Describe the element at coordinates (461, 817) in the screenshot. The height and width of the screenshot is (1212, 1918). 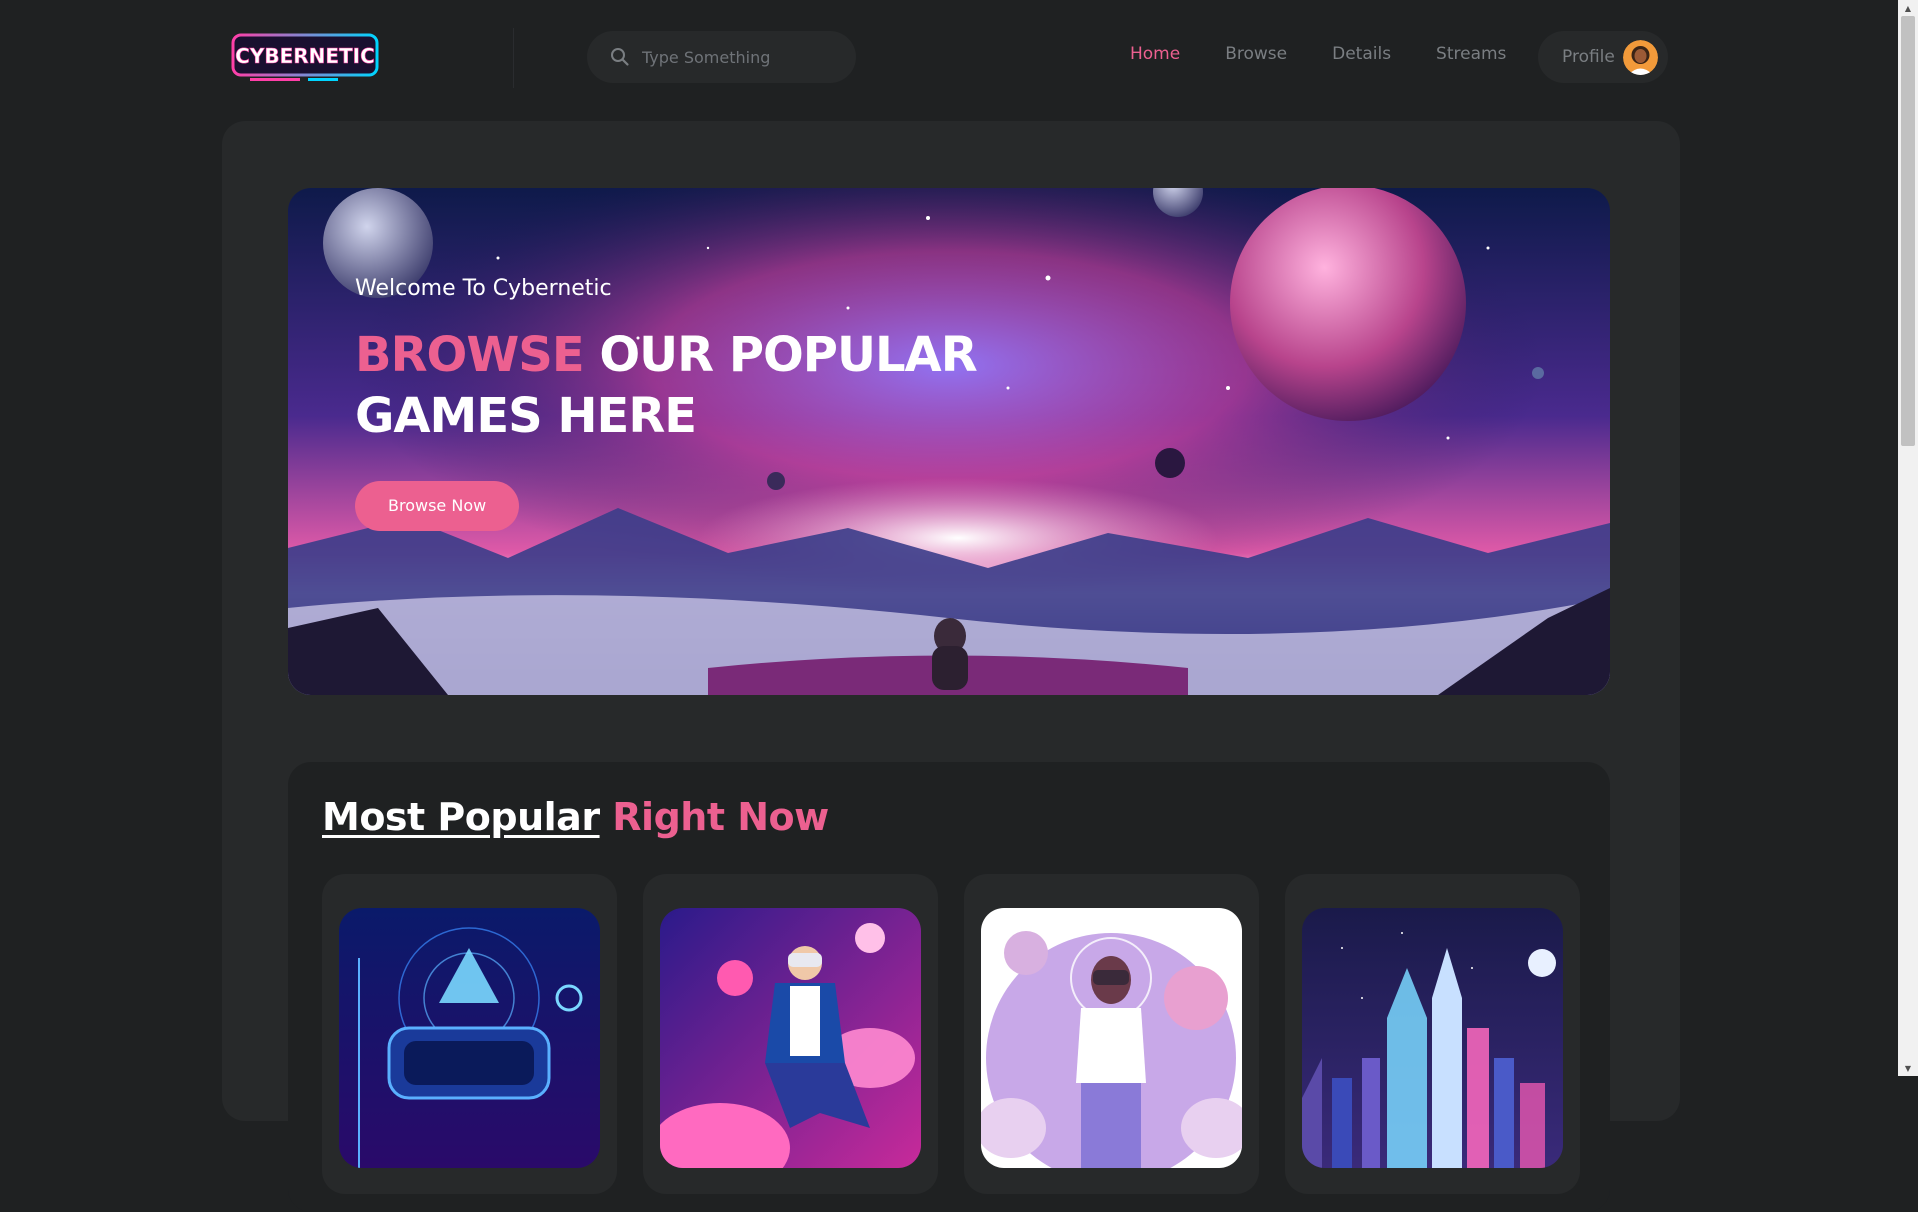
I see `title-most-popular: Most Popular` at that location.